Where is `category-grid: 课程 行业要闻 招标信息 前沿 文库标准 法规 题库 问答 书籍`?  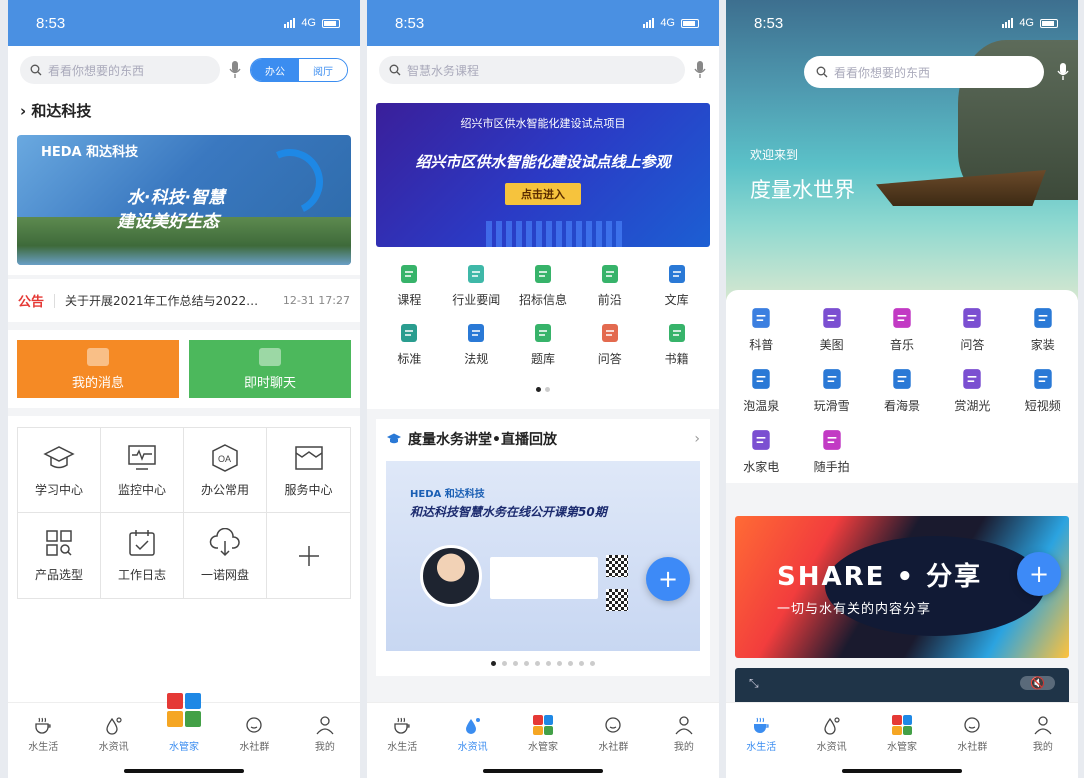 category-grid: 课程 行业要闻 招标信息 前沿 文库标准 法规 题库 问答 书籍 is located at coordinates (543, 328).